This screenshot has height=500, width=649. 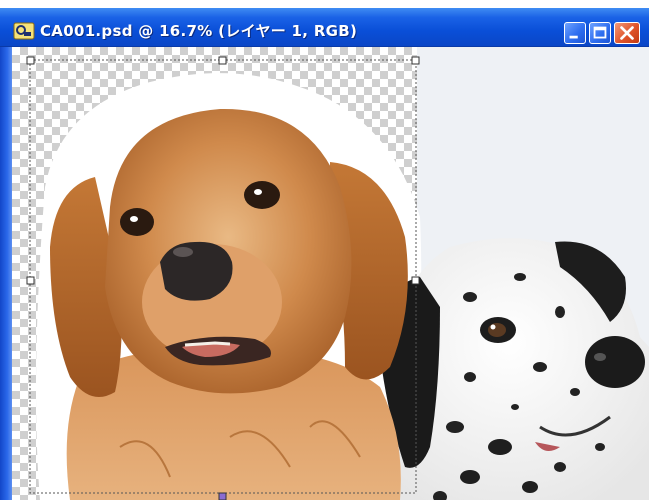 What do you see at coordinates (415, 280) in the screenshot?
I see `transform-handle-middle-right` at bounding box center [415, 280].